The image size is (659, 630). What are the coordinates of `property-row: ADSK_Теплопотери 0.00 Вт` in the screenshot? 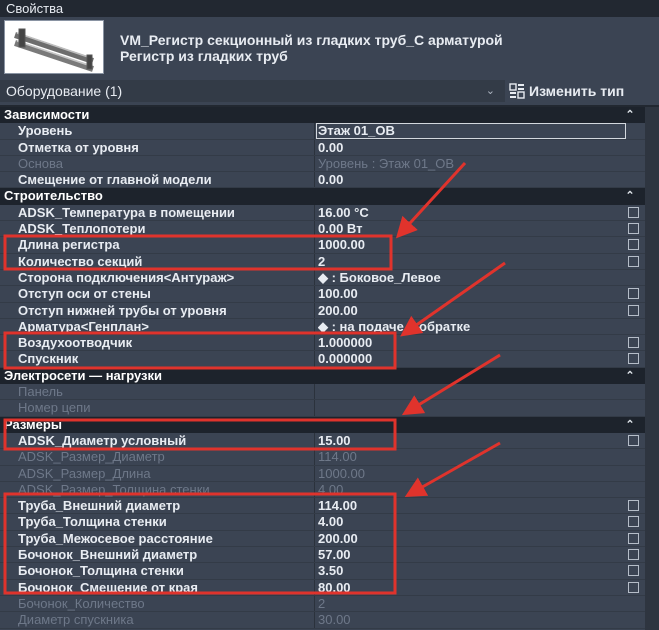 It's located at (329, 229).